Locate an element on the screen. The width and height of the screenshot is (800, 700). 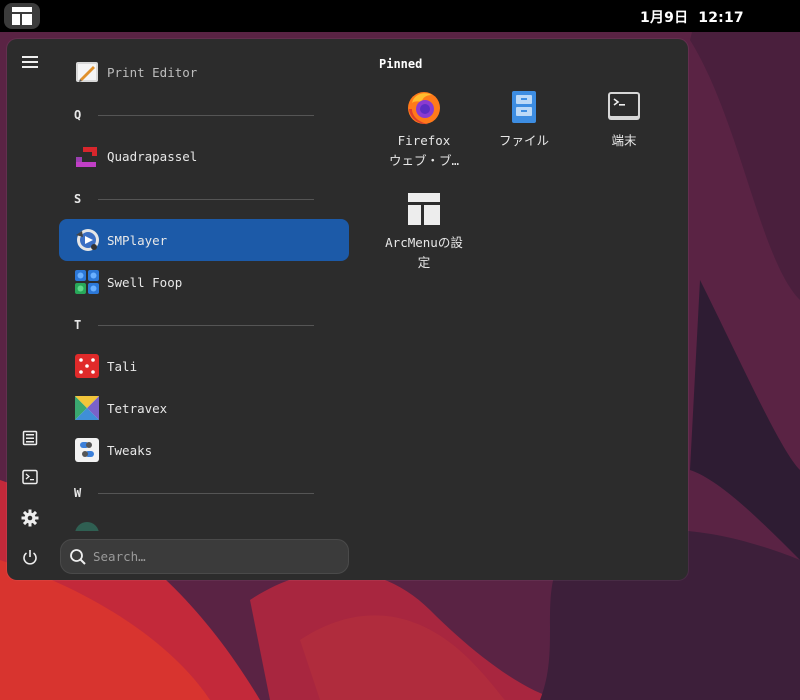
section-header-q: Q is located at coordinates (194, 115).